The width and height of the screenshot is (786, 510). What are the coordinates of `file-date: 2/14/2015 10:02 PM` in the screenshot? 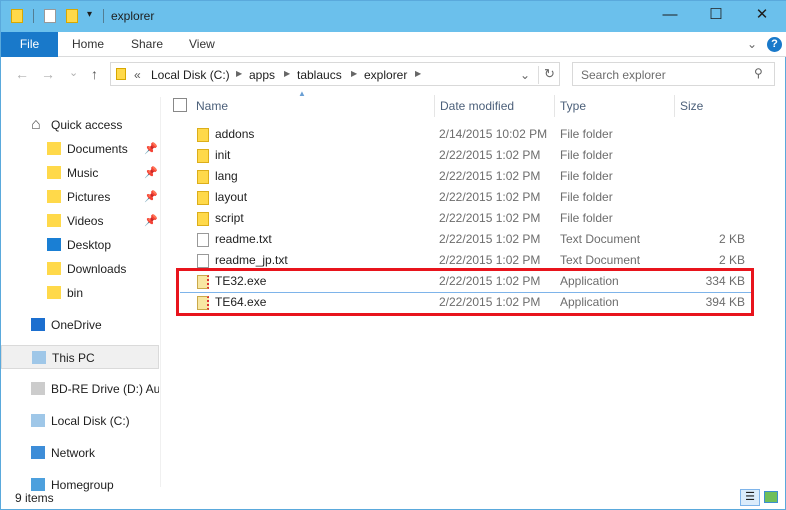 It's located at (493, 134).